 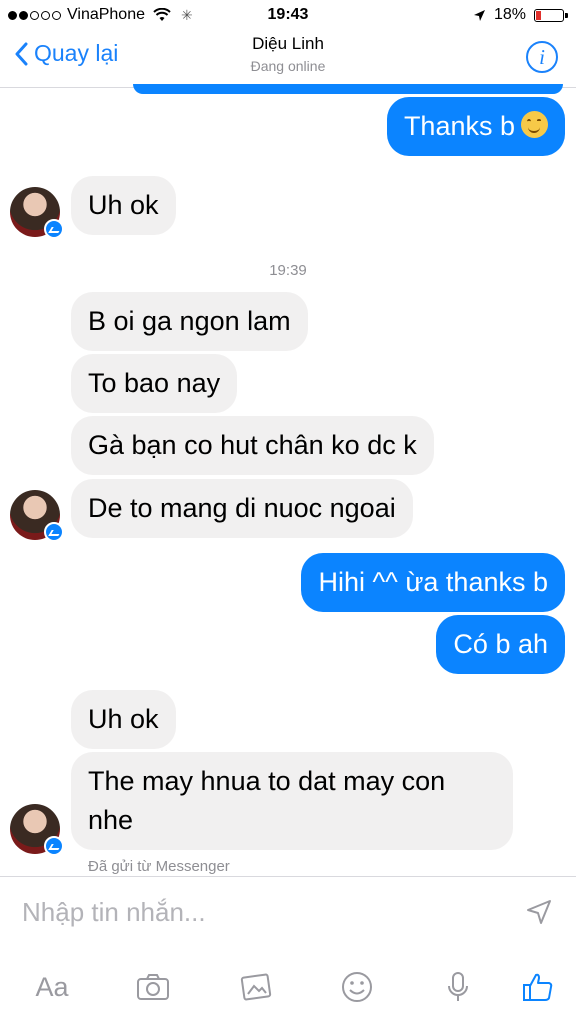 What do you see at coordinates (288, 43) in the screenshot?
I see `contact-name: Diệu Linh` at bounding box center [288, 43].